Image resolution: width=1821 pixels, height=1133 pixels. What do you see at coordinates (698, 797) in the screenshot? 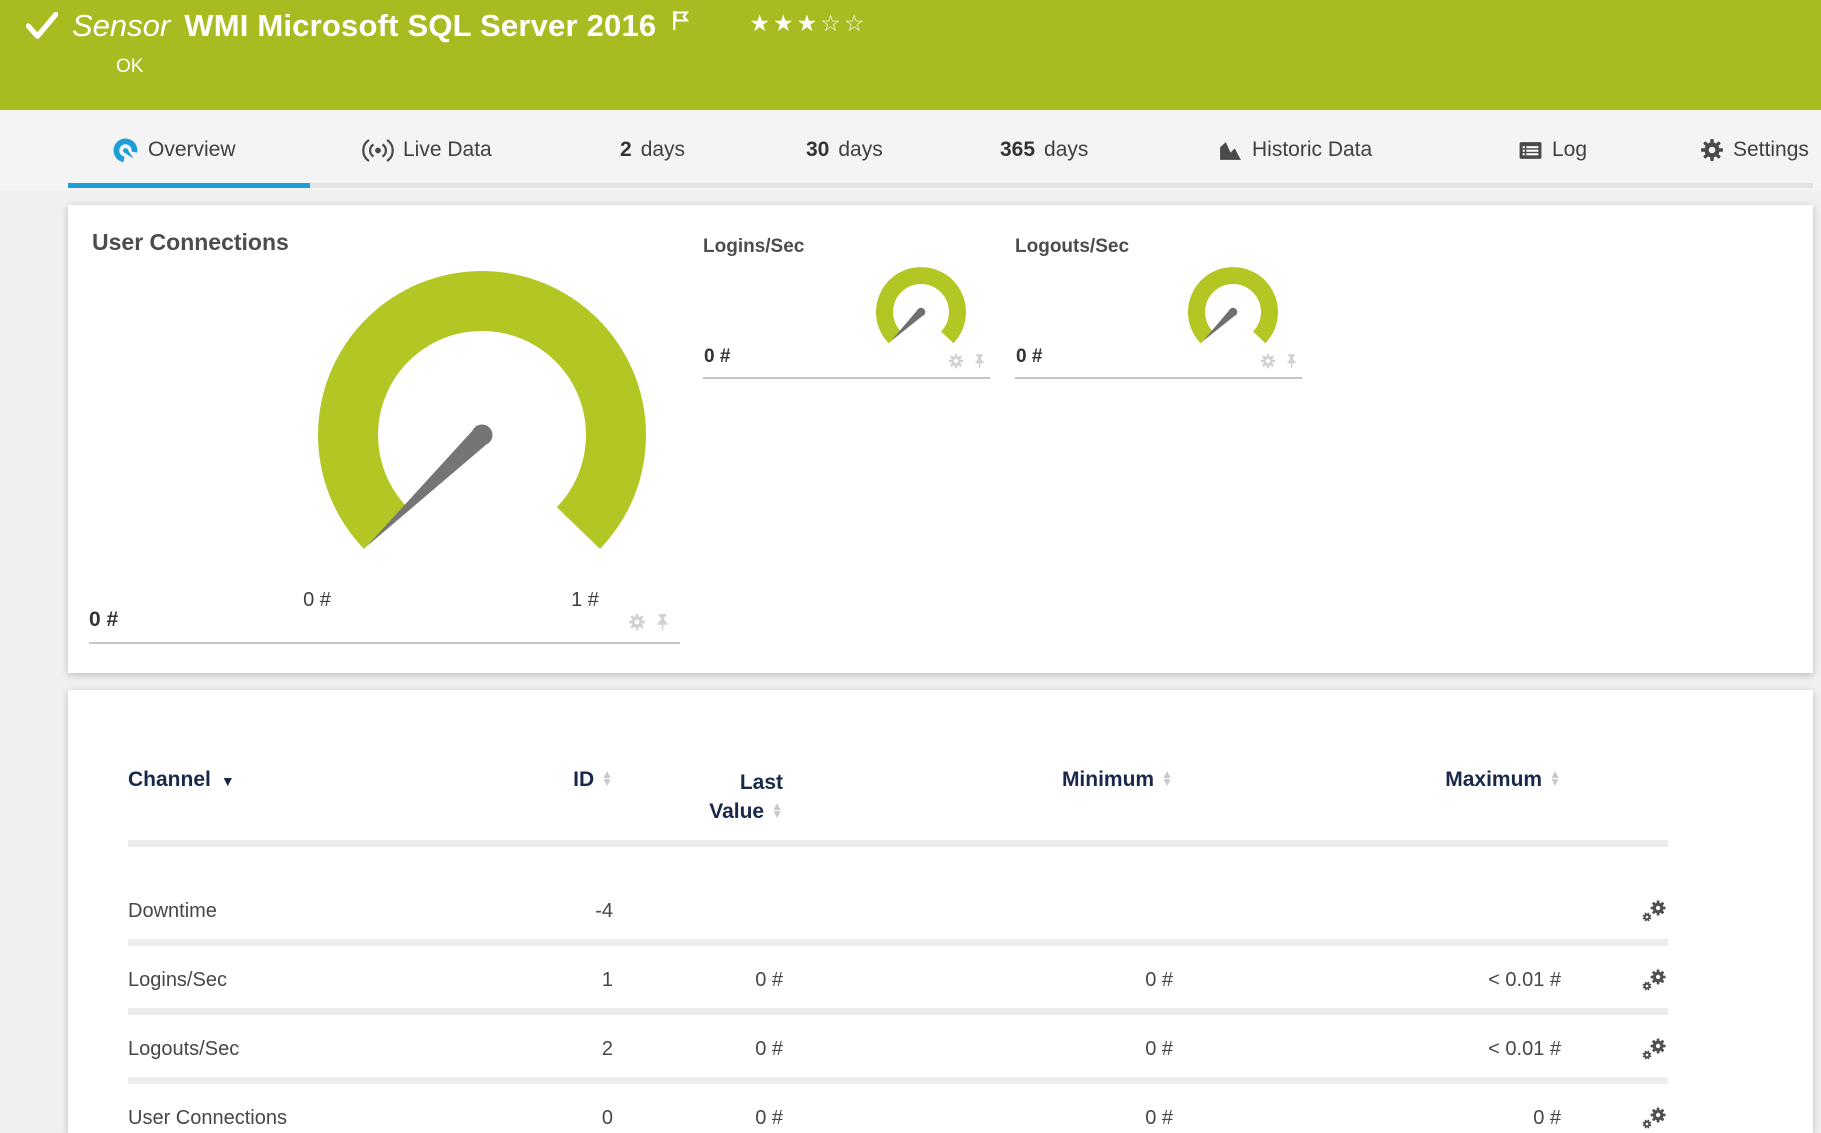
I see `column-header-last-value: Last Value ▲ ▼` at bounding box center [698, 797].